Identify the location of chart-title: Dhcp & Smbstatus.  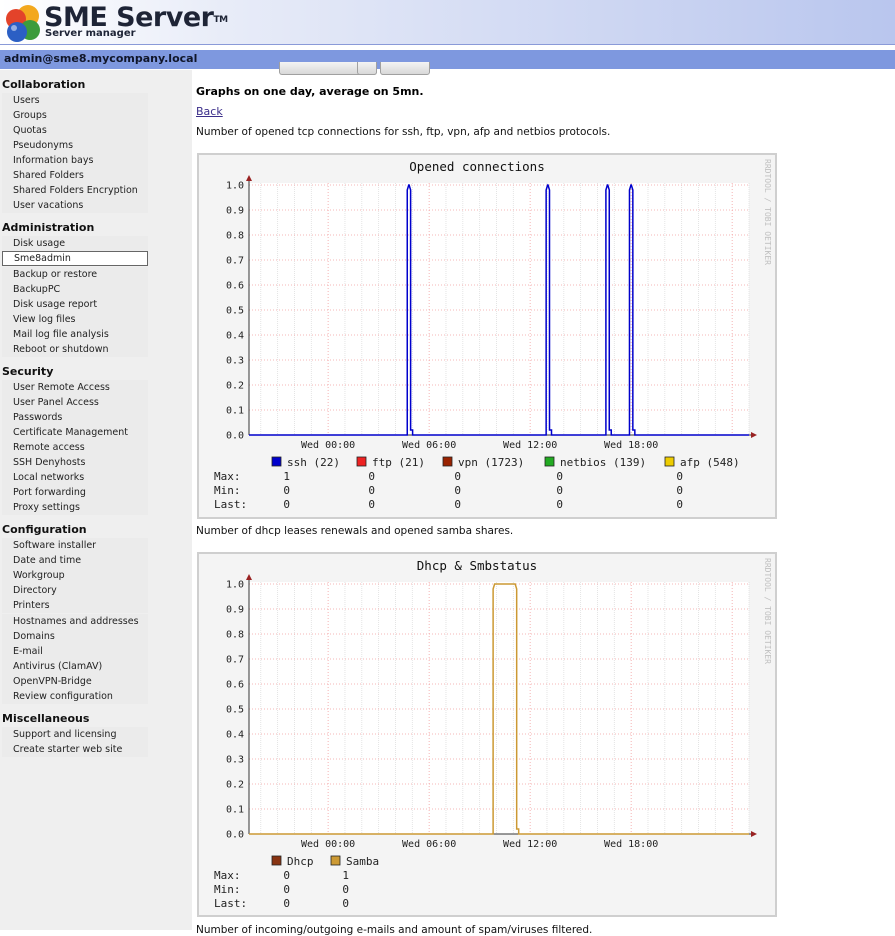
(477, 565).